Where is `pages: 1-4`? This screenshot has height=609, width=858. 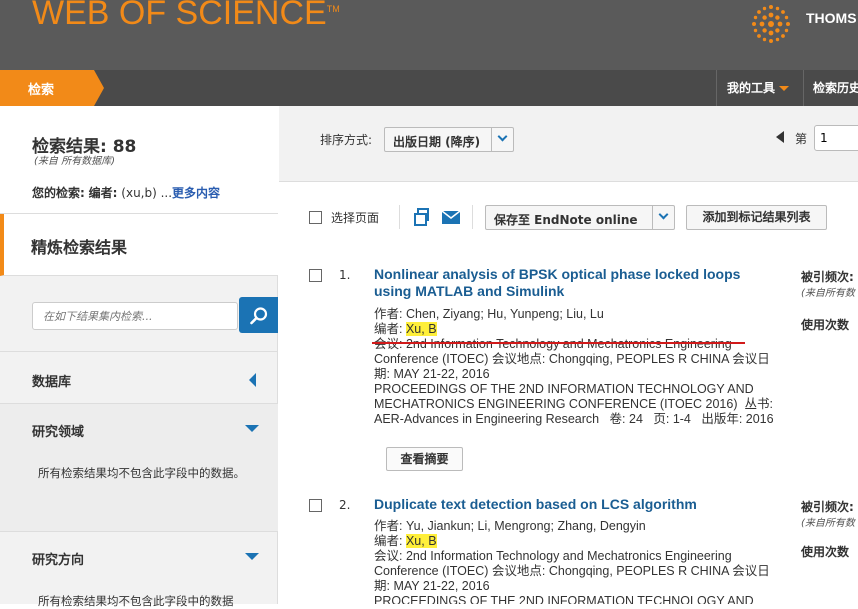
pages: 1-4 is located at coordinates (681, 419).